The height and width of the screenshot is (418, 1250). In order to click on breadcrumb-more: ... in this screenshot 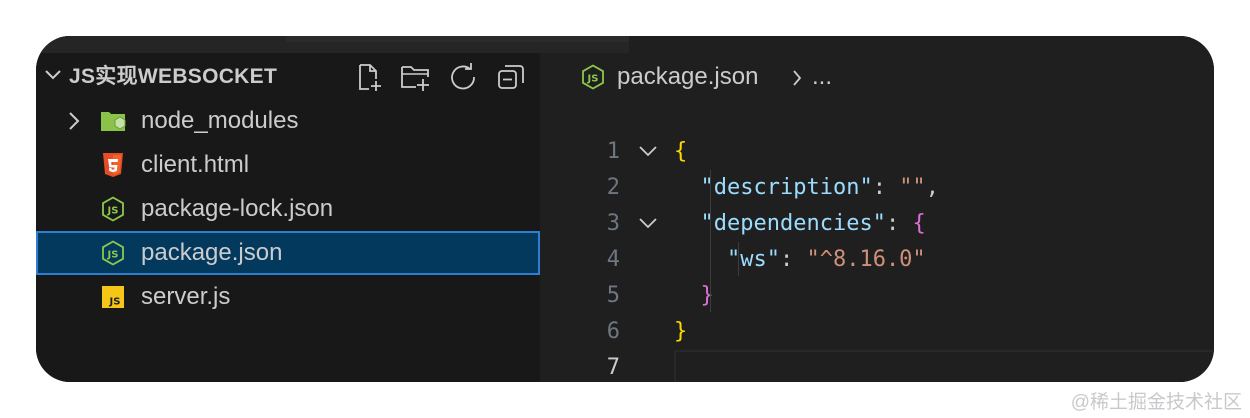, I will do `click(822, 77)`.